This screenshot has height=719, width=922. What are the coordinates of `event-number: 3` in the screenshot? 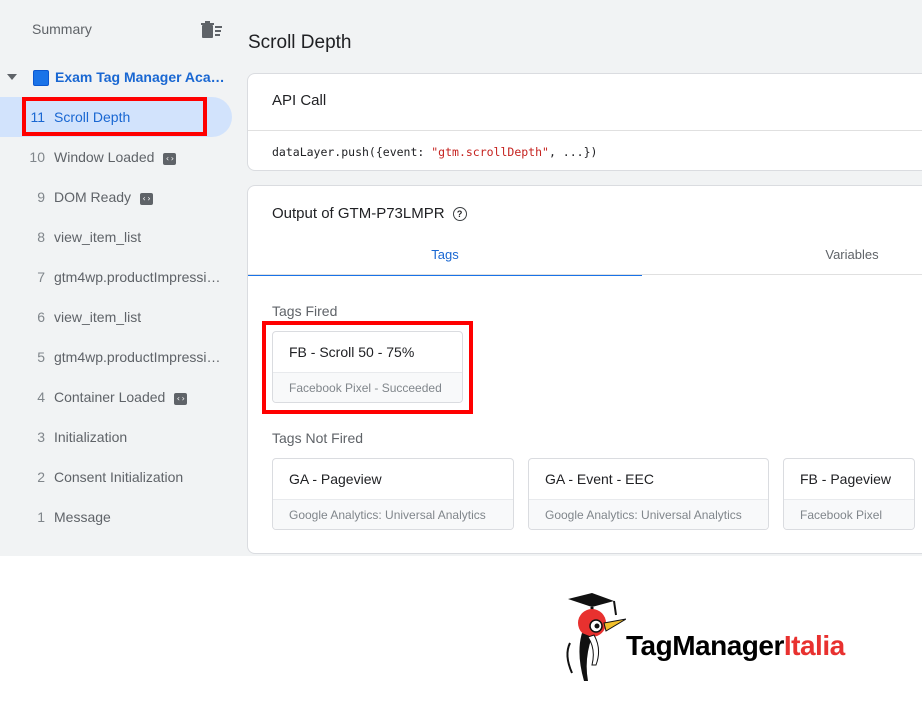 It's located at (41, 437).